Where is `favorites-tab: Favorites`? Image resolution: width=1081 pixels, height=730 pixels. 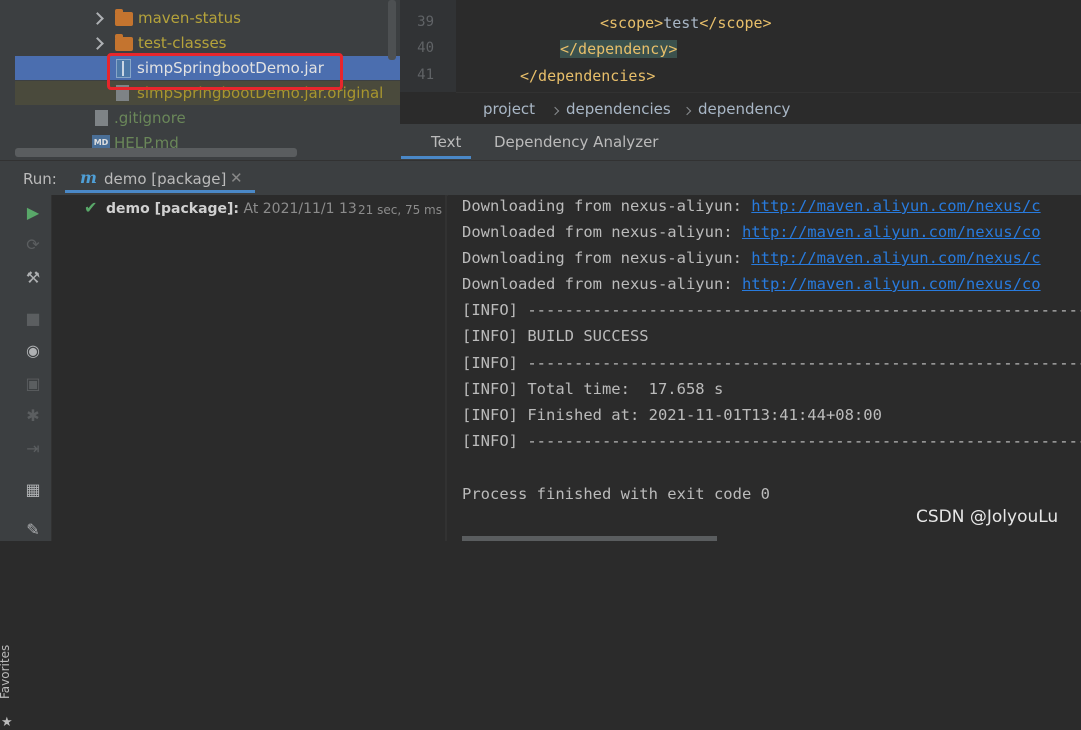 favorites-tab: Favorites is located at coordinates (6, 672).